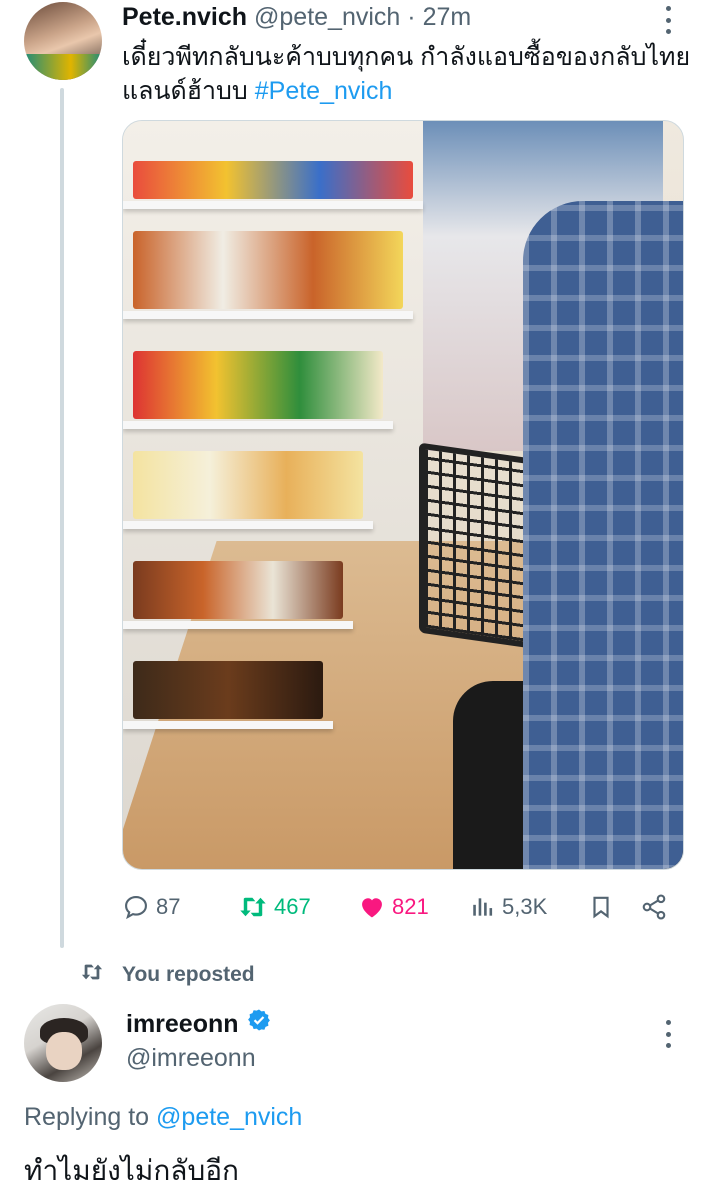 The image size is (708, 1200). I want to click on replying-to-line: Replying to @pete_nvich, so click(163, 1117).